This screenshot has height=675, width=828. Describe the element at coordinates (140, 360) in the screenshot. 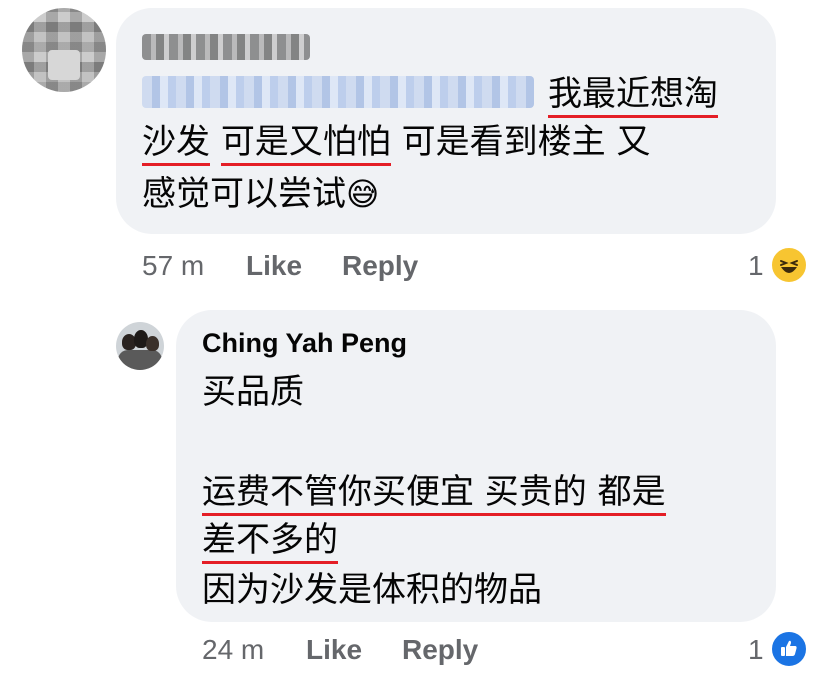

I see `avatar-body` at that location.